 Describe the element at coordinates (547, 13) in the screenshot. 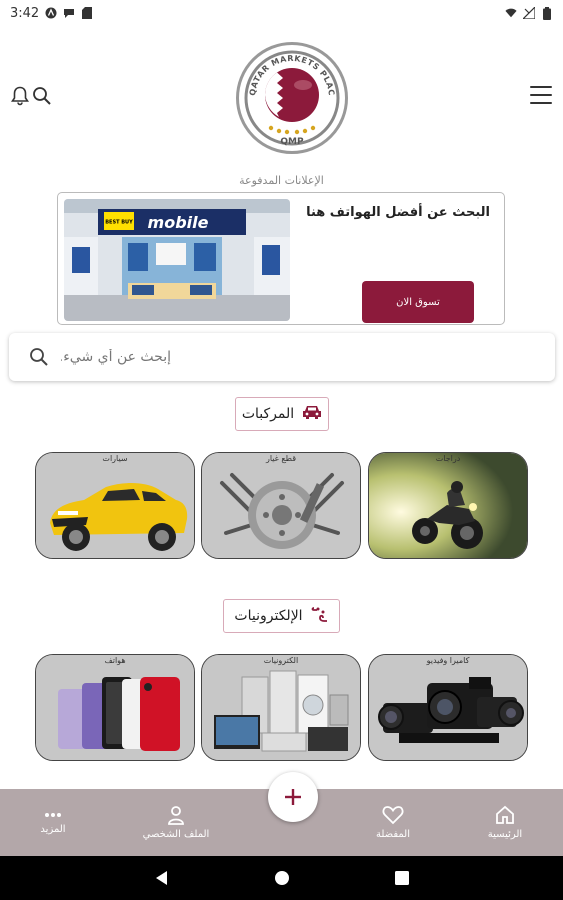

I see `battery-icon` at that location.